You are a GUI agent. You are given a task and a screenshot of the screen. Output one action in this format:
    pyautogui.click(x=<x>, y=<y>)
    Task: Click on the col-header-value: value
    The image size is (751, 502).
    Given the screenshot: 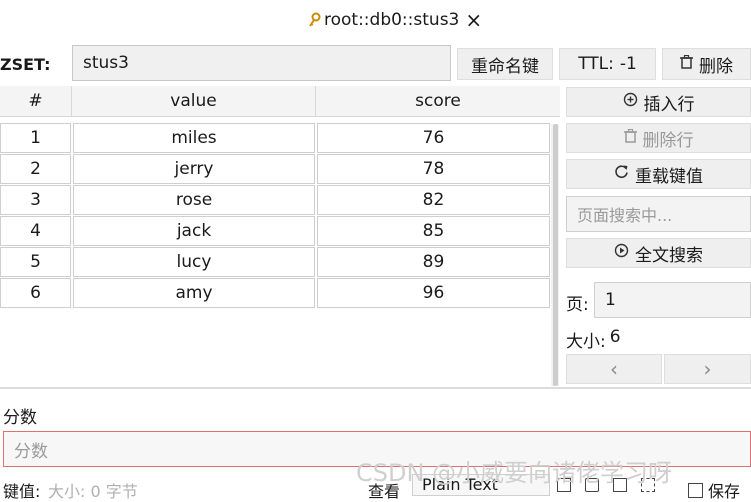 What is the action you would take?
    pyautogui.click(x=194, y=101)
    